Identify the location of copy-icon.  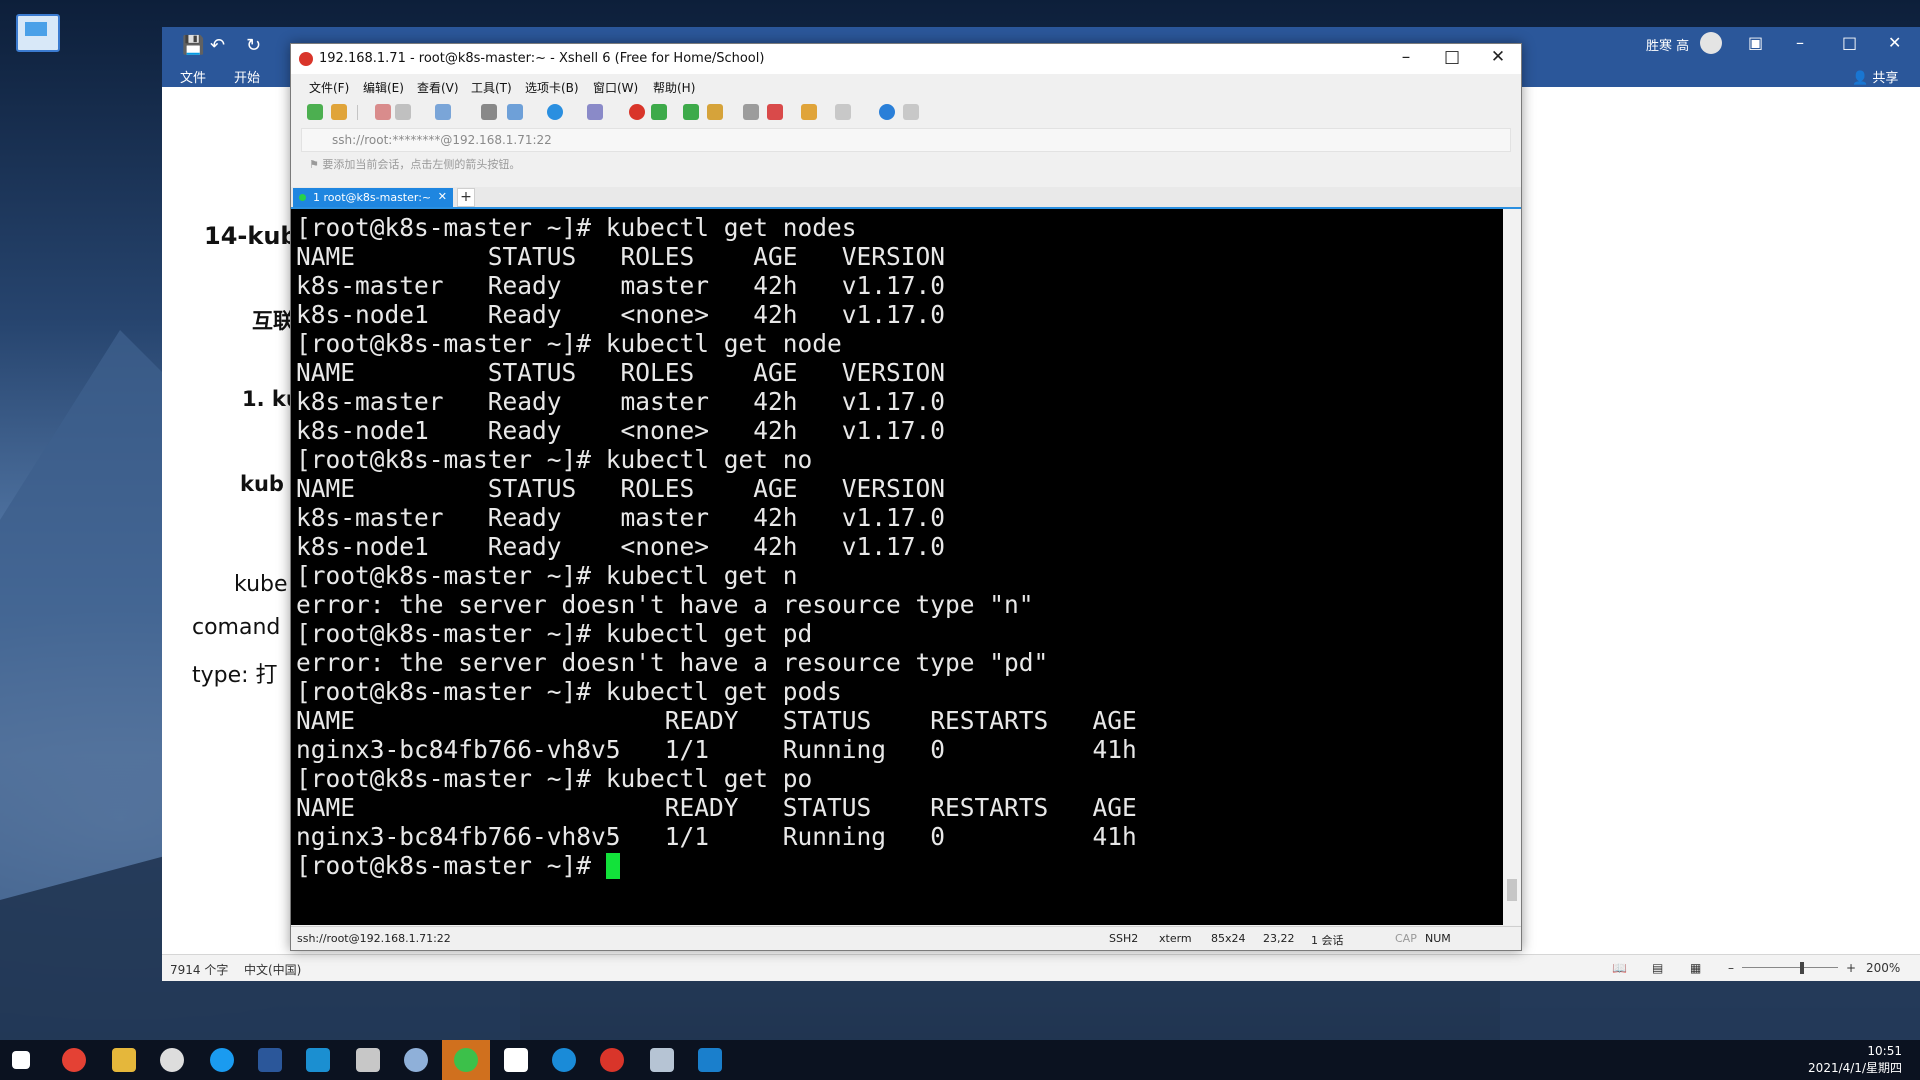
(443, 112).